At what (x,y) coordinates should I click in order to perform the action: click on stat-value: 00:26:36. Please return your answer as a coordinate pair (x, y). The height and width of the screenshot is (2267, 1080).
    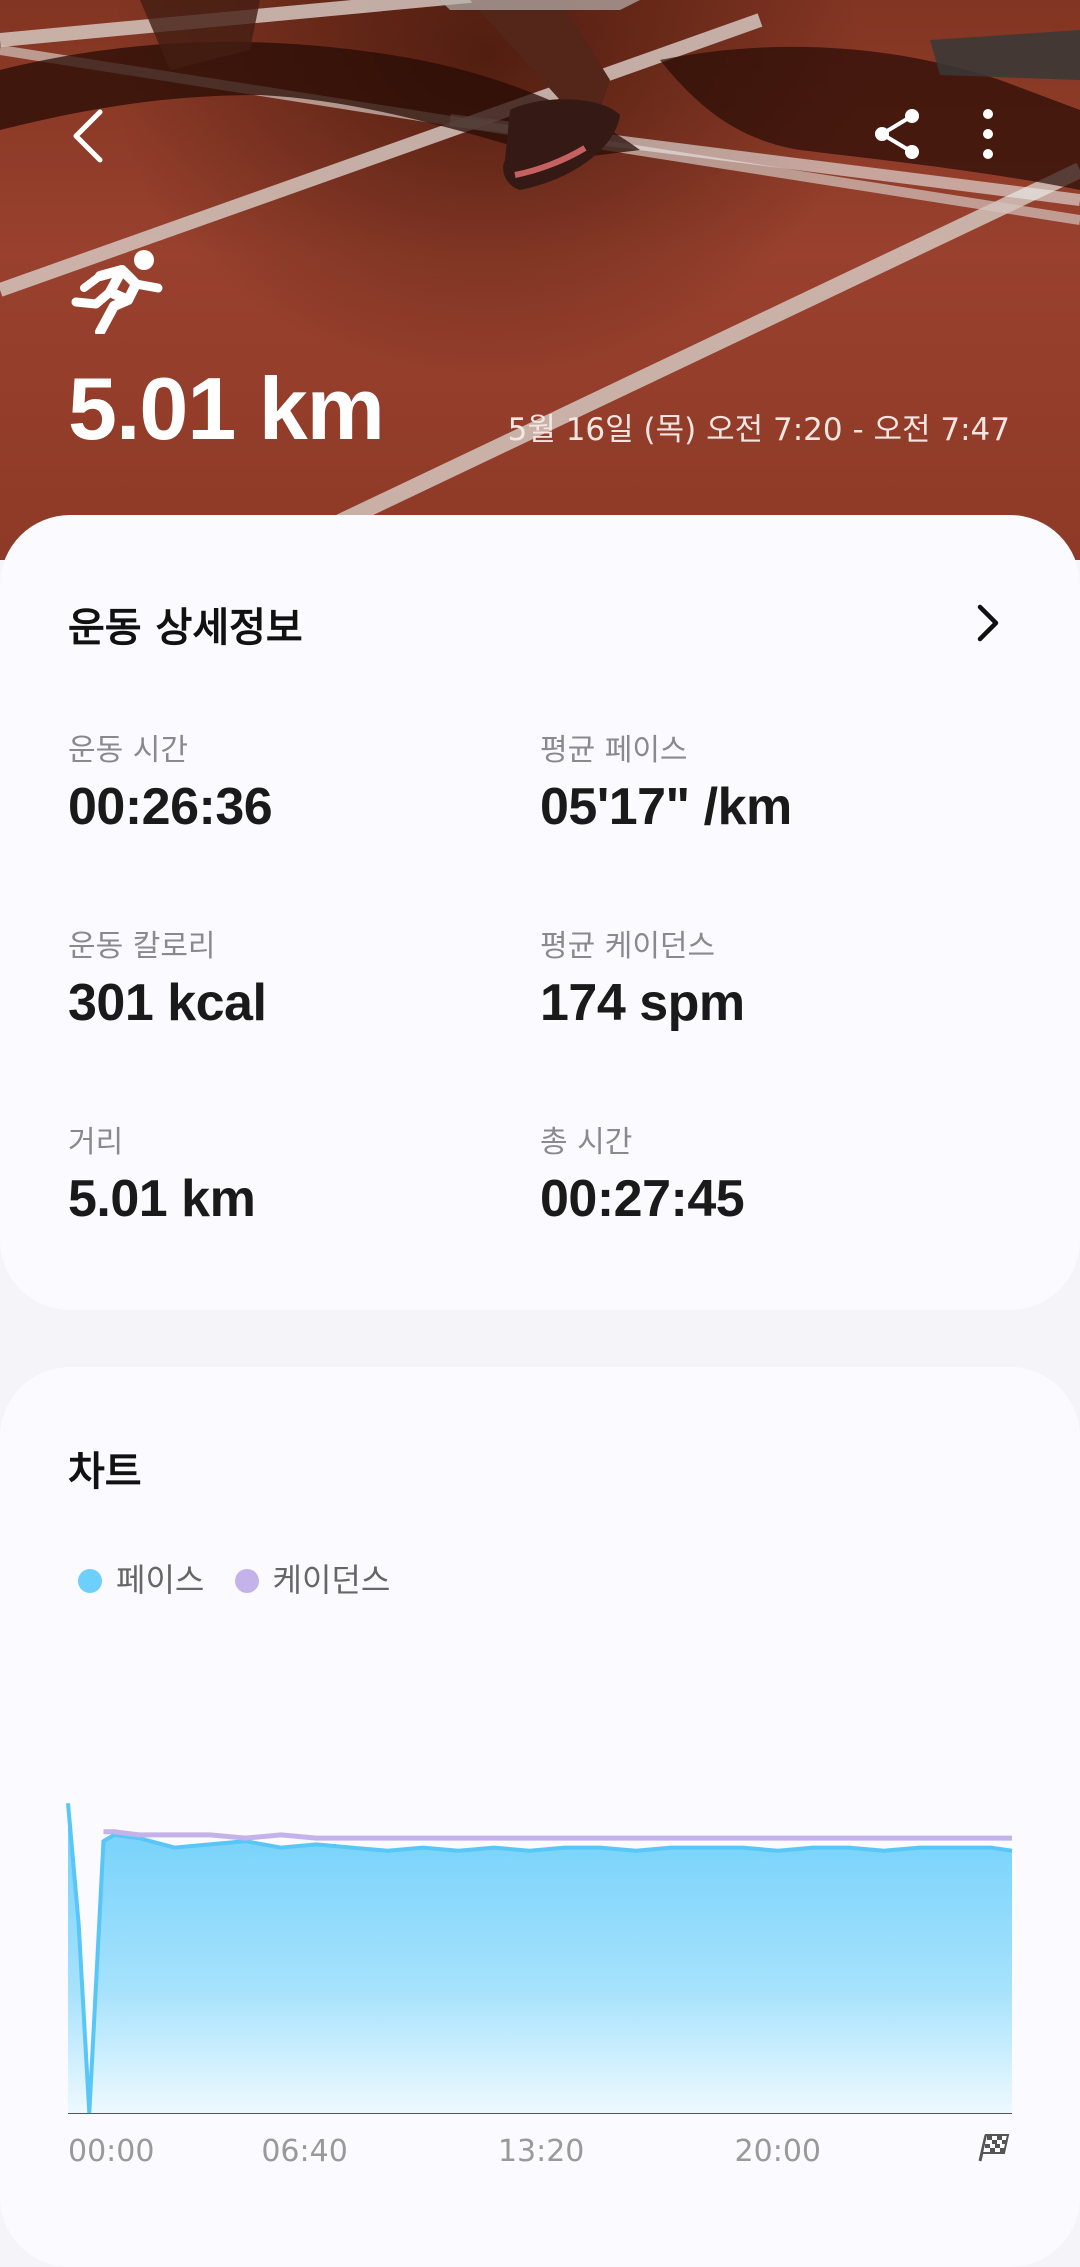
    Looking at the image, I should click on (170, 807).